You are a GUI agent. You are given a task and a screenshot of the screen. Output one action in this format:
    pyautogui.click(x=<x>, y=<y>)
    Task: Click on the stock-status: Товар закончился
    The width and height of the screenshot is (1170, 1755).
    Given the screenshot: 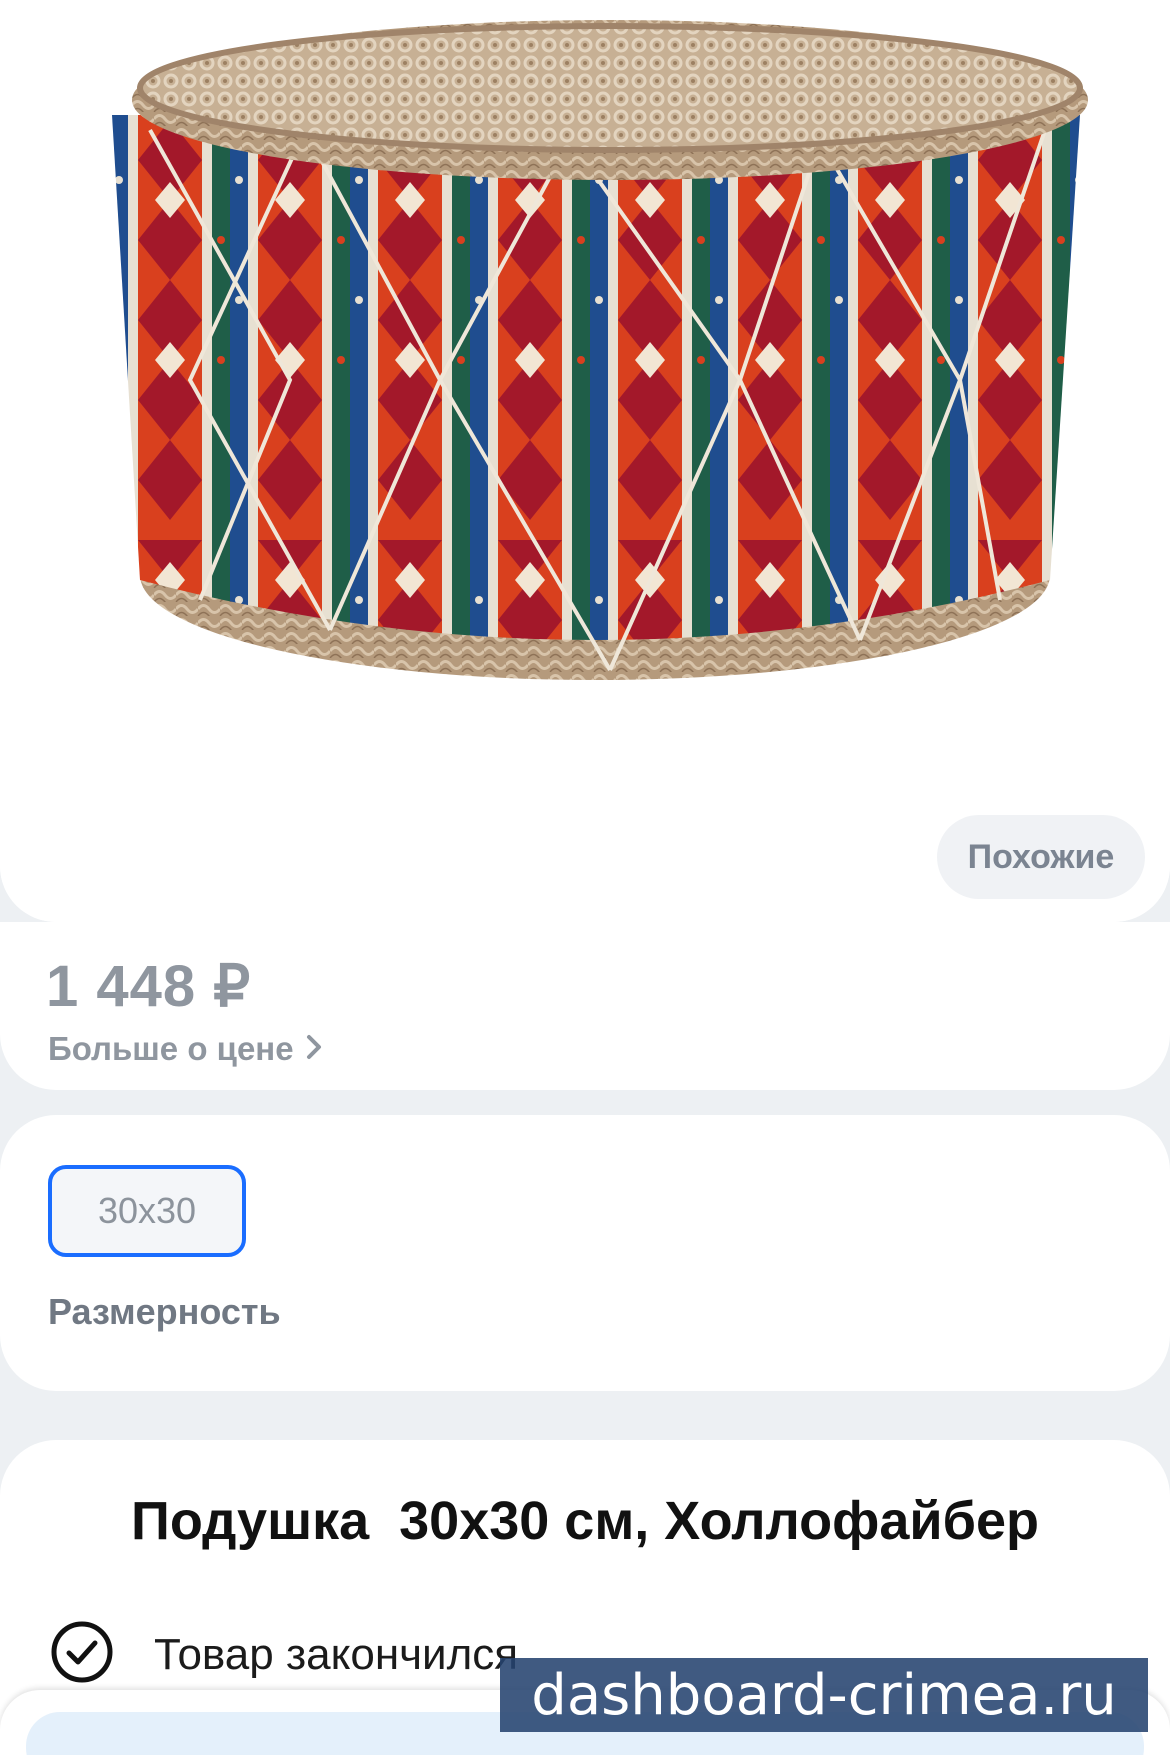 What is the action you would take?
    pyautogui.click(x=284, y=1654)
    